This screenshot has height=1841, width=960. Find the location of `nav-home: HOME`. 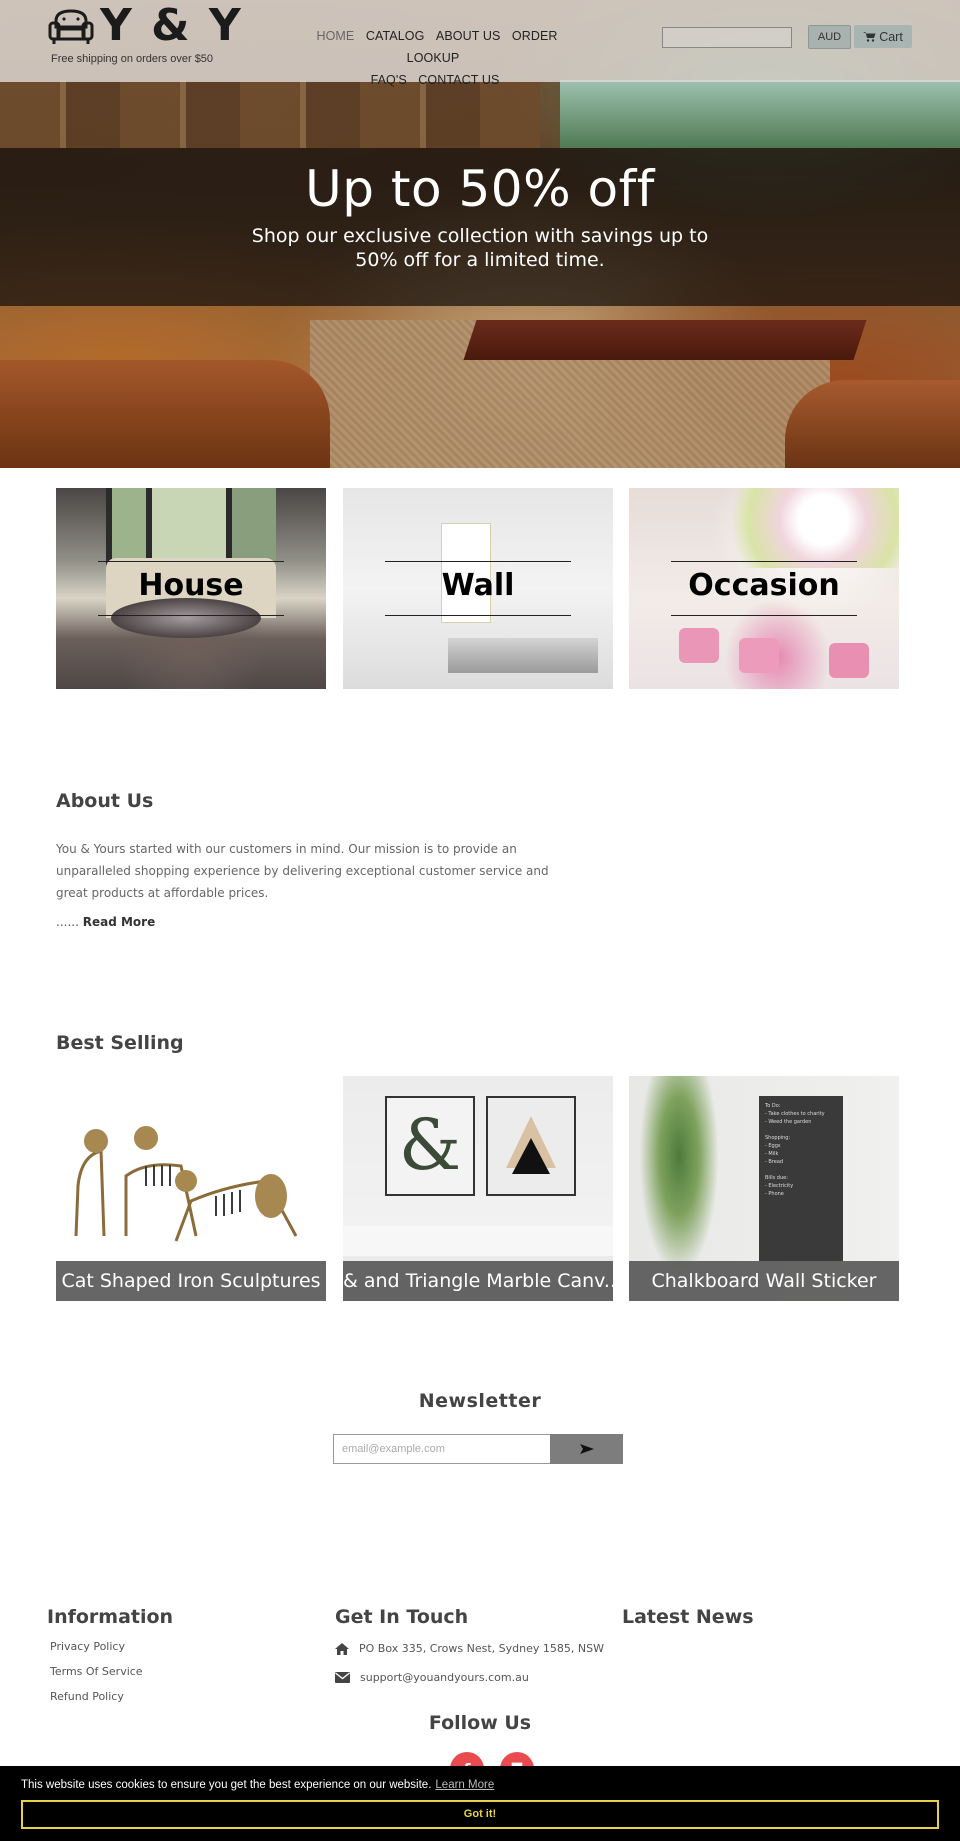

nav-home: HOME is located at coordinates (335, 36).